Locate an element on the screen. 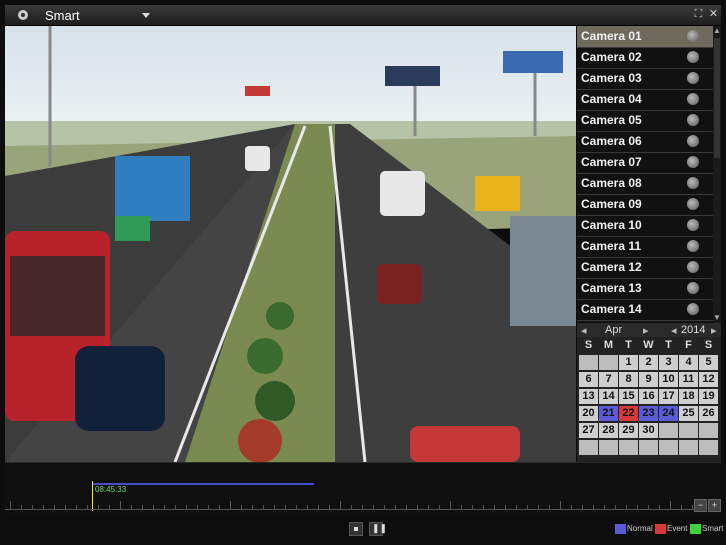 The image size is (726, 545). calendar-day: 1 is located at coordinates (628, 362).